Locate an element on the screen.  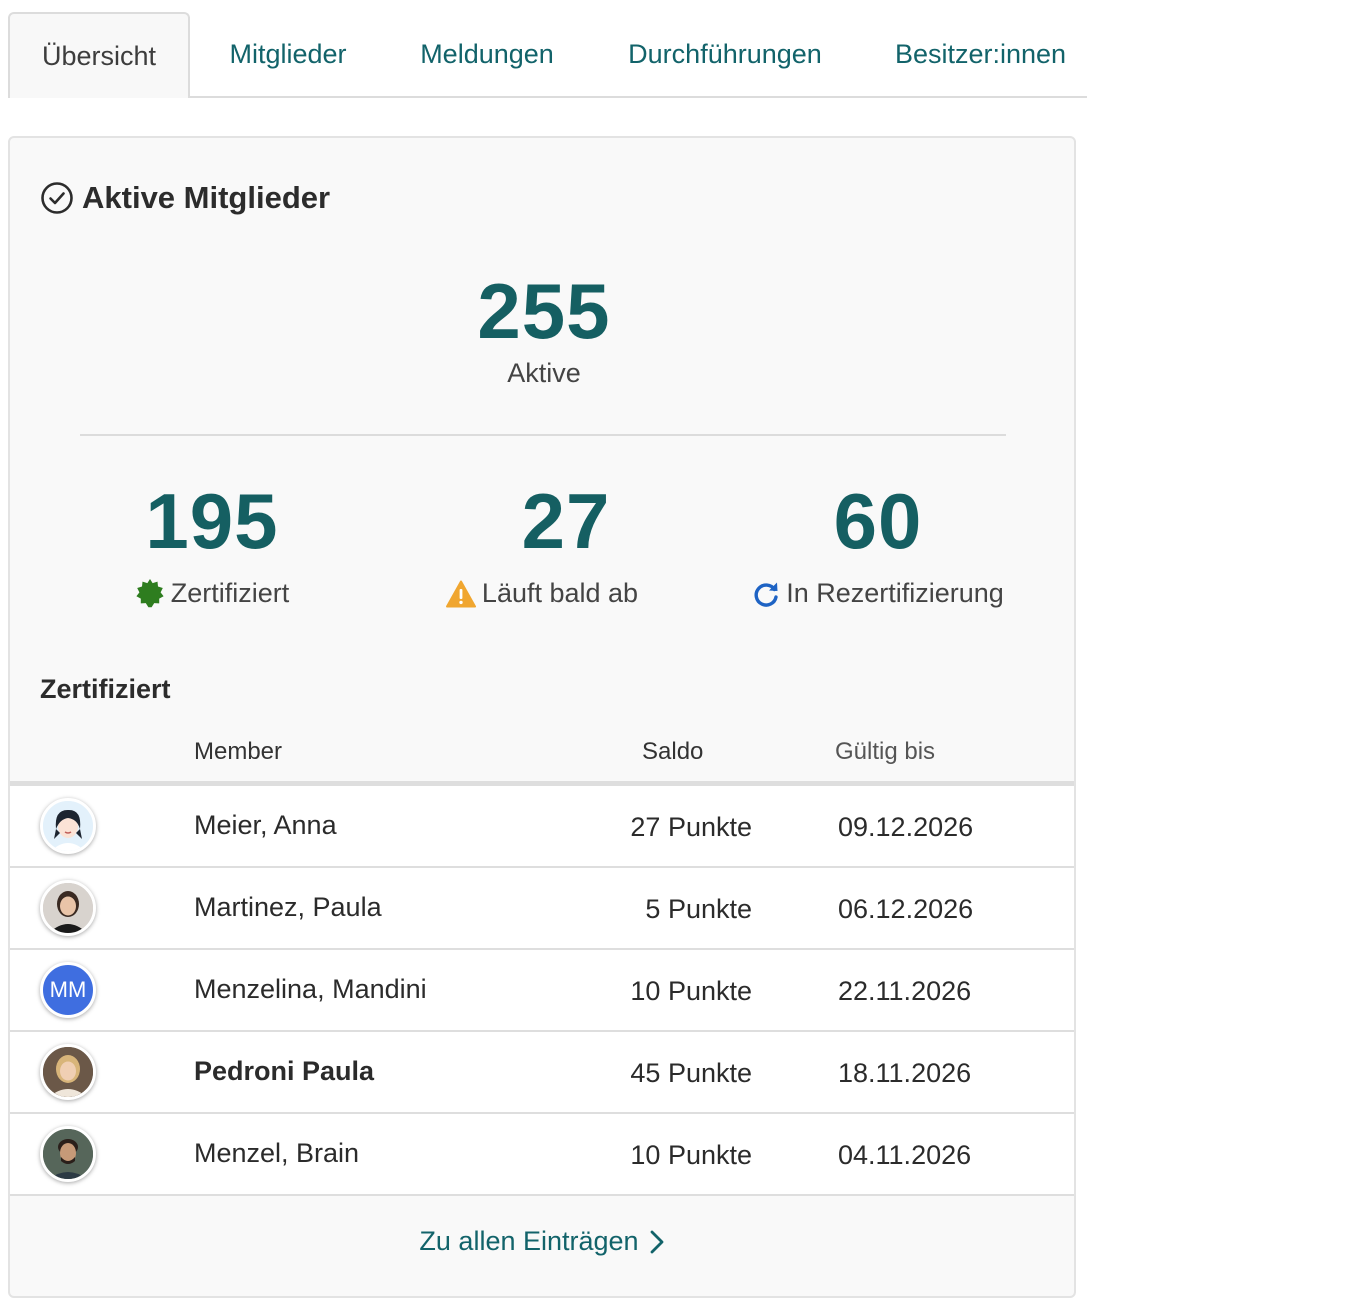
column-header-valid: Gültig bis is located at coordinates (885, 752).